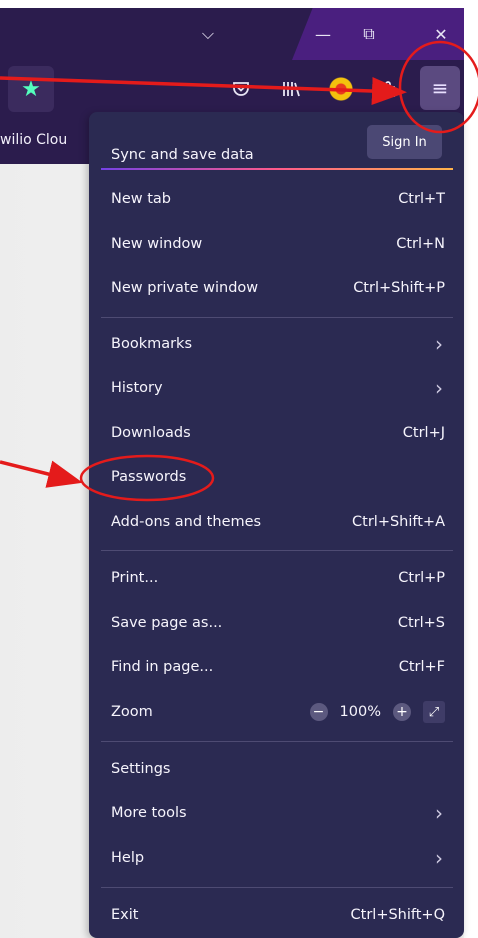 The image size is (478, 938). Describe the element at coordinates (402, 712) in the screenshot. I see `zoom-in-button: +` at that location.